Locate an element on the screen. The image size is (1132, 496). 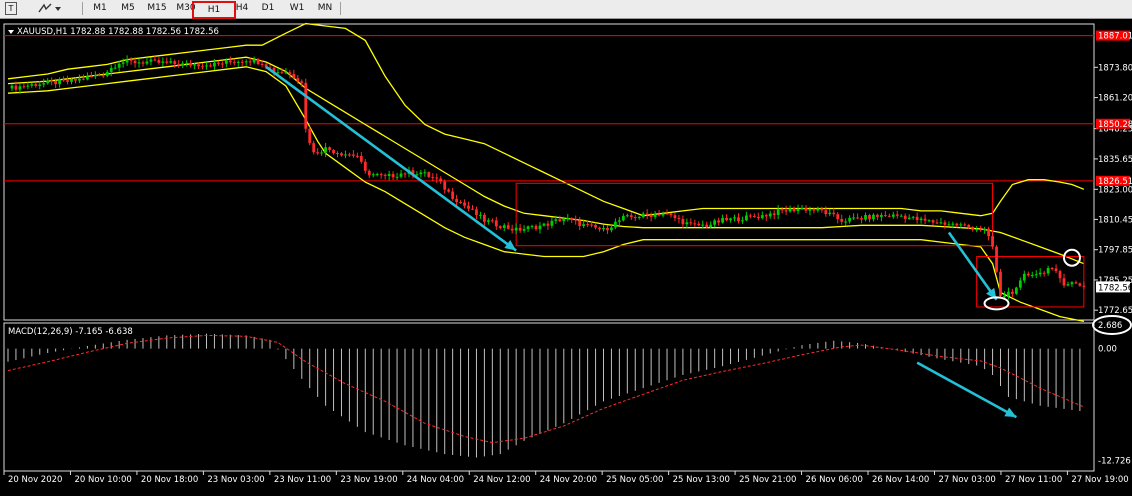
time-tick-label: 24 Nov 04:00 is located at coordinates (435, 480).